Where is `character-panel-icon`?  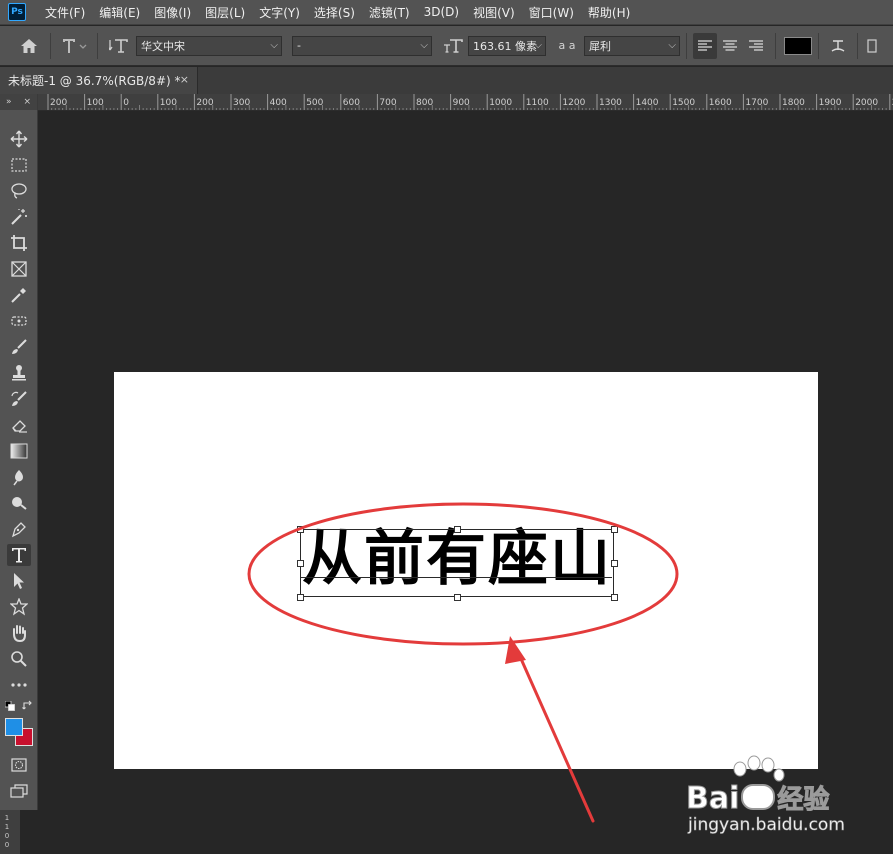 character-panel-icon is located at coordinates (872, 46).